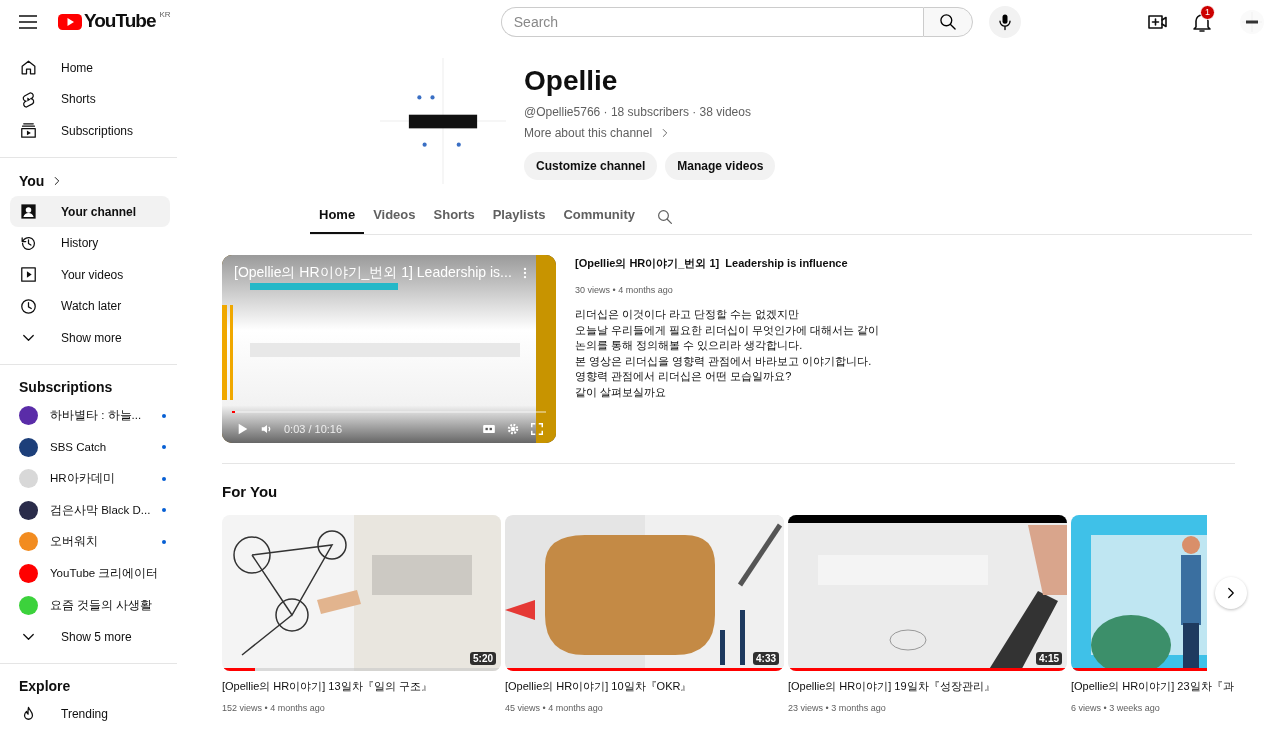 The width and height of the screenshot is (1280, 742). I want to click on video-title: [Opellie의 HR이야기] 13일차『일의 구조』, so click(361, 686).